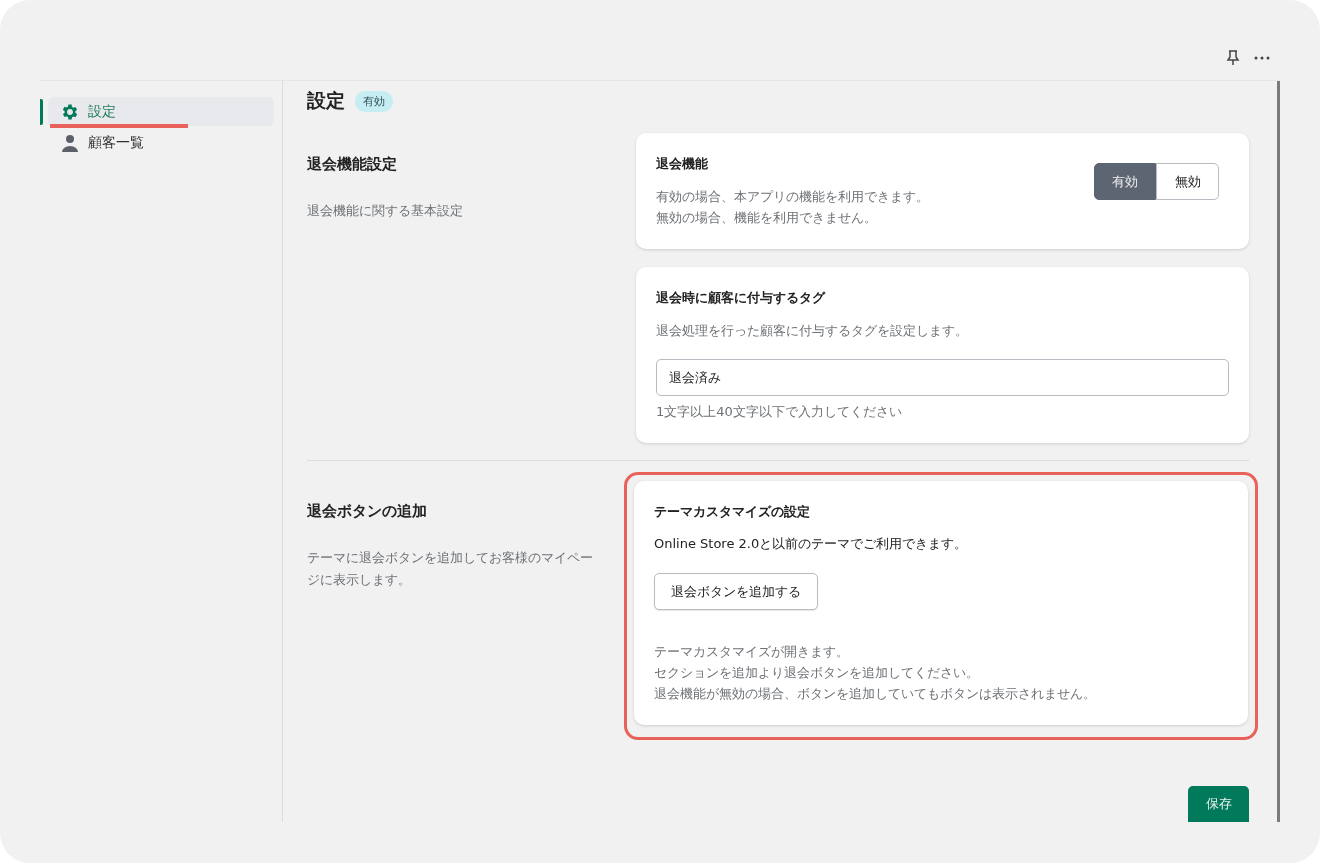  What do you see at coordinates (450, 569) in the screenshot?
I see `section-description: テーマに退会ボタンを追加してお客様のマイページに表示します。` at bounding box center [450, 569].